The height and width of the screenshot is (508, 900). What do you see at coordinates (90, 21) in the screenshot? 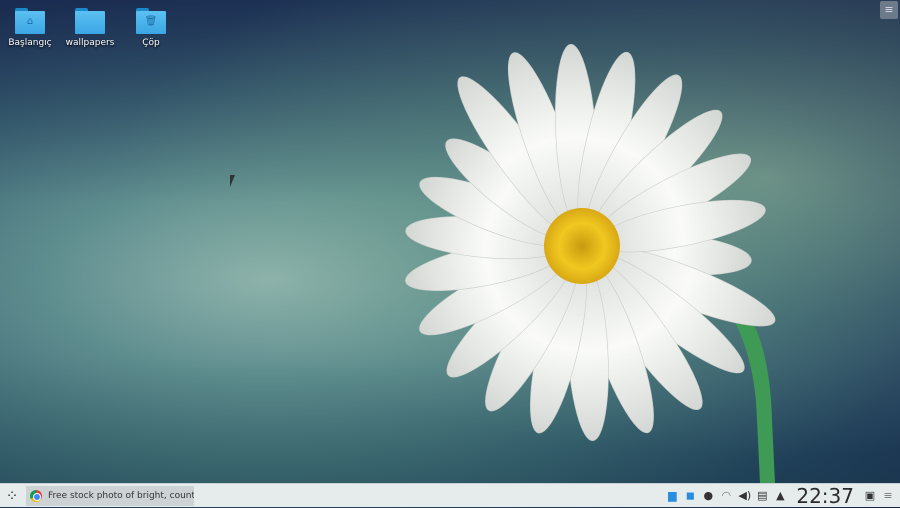
I see `folder-icon` at bounding box center [90, 21].